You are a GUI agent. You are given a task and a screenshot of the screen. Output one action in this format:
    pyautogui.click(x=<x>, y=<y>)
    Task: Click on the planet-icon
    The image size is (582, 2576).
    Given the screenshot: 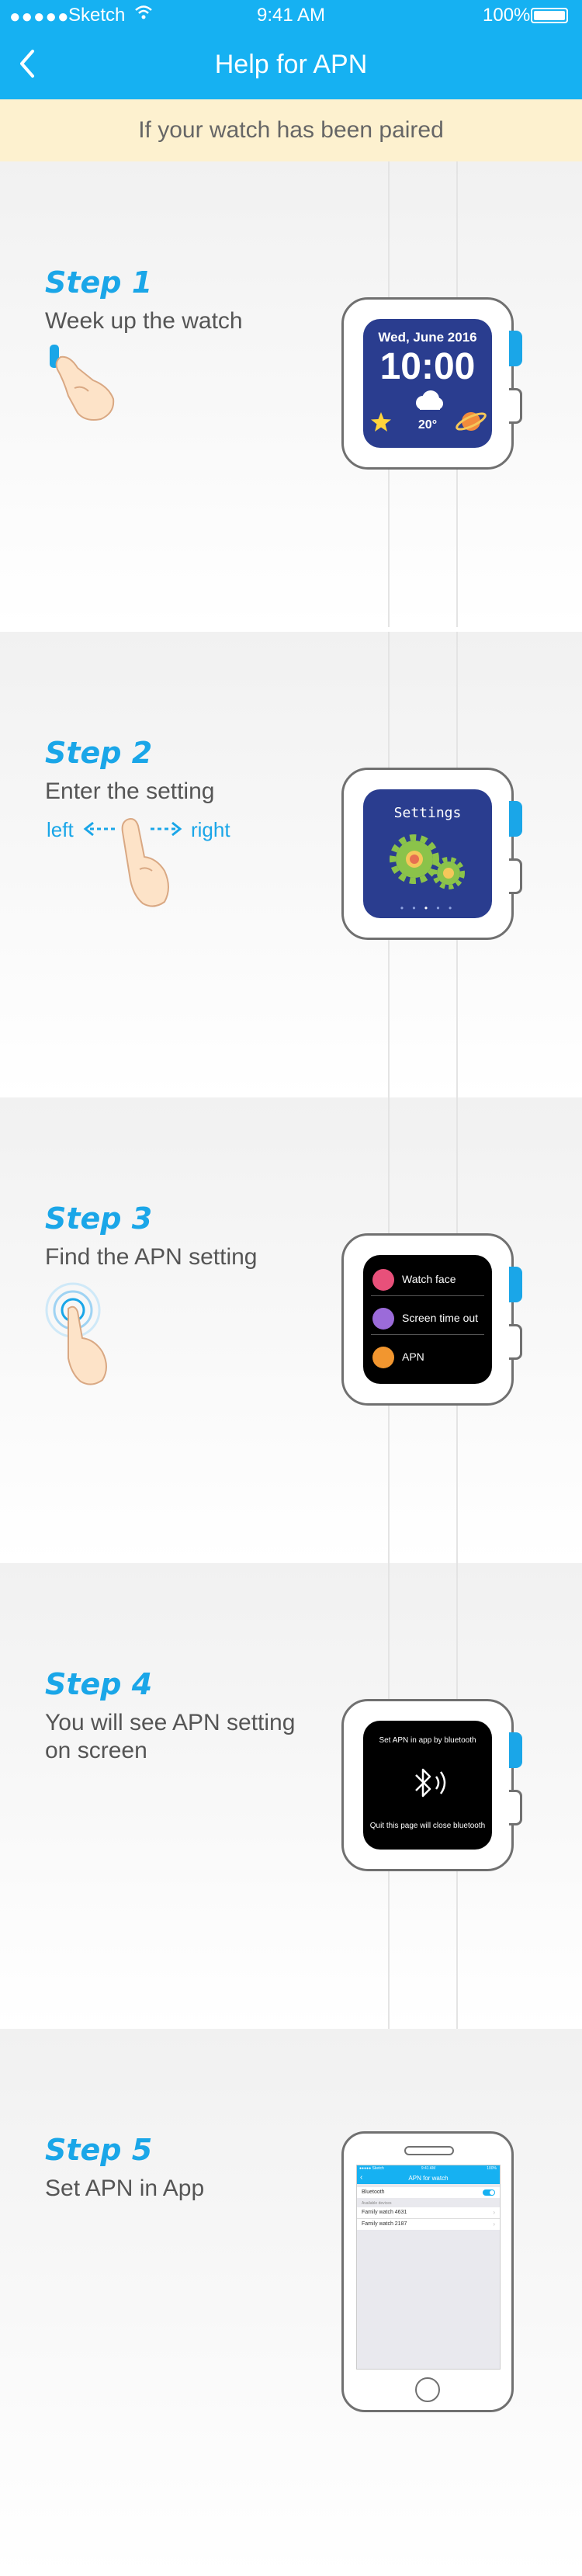 What is the action you would take?
    pyautogui.click(x=471, y=421)
    